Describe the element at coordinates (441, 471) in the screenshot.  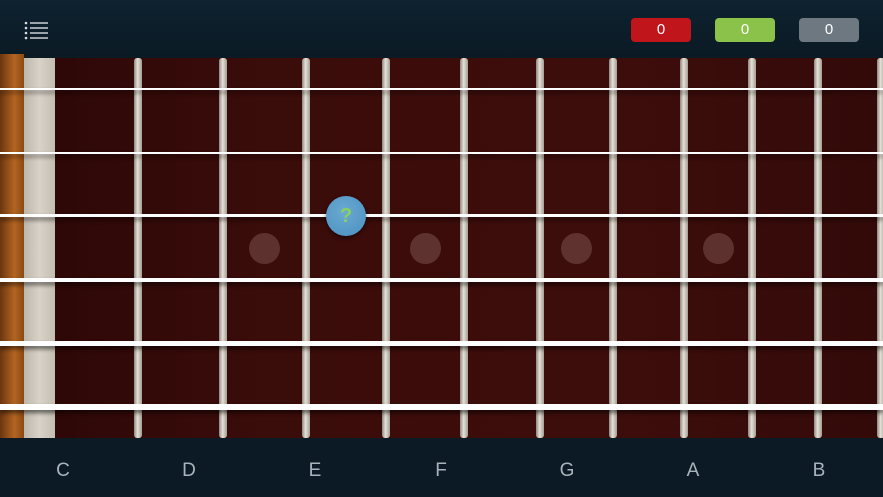
I see `note-button-f: F` at that location.